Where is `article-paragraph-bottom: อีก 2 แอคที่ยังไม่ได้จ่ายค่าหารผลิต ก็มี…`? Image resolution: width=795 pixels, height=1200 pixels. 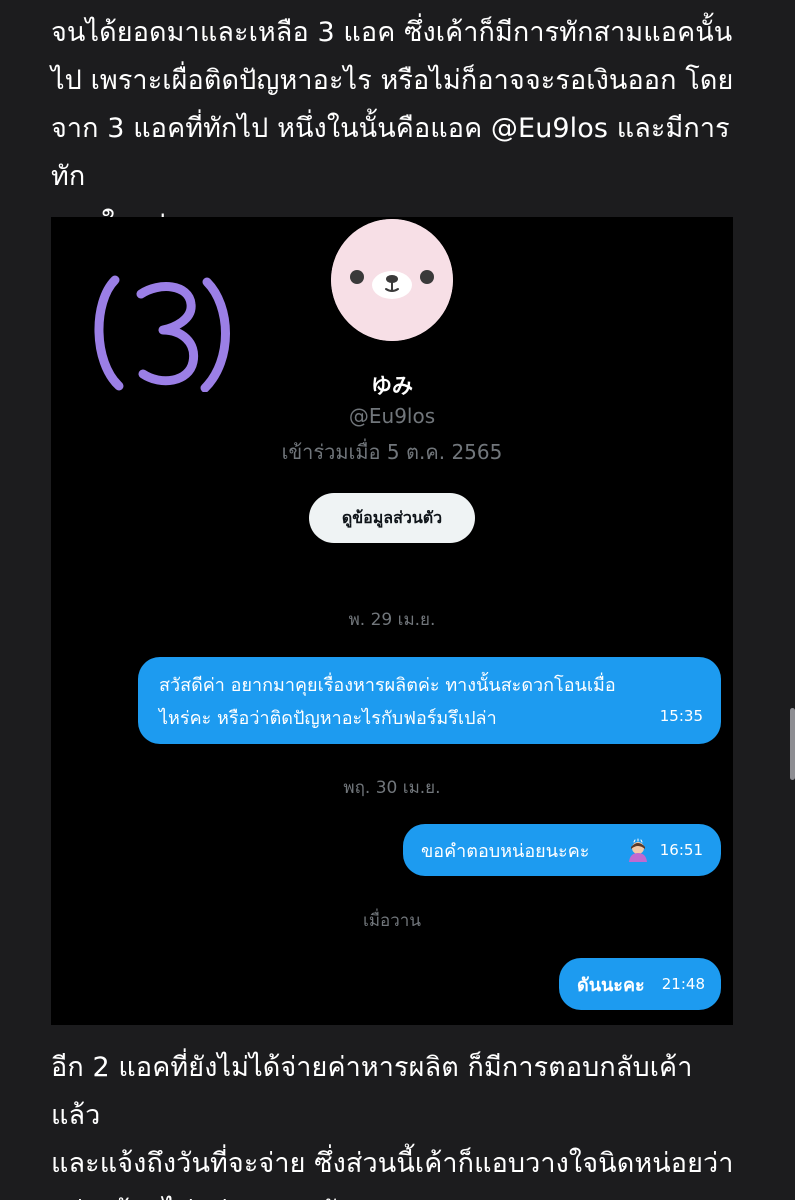
article-paragraph-bottom: อีก 2 แอคที่ยังไม่ได้จ่ายค่าหารผลิต ก็มี… is located at coordinates (392, 1126).